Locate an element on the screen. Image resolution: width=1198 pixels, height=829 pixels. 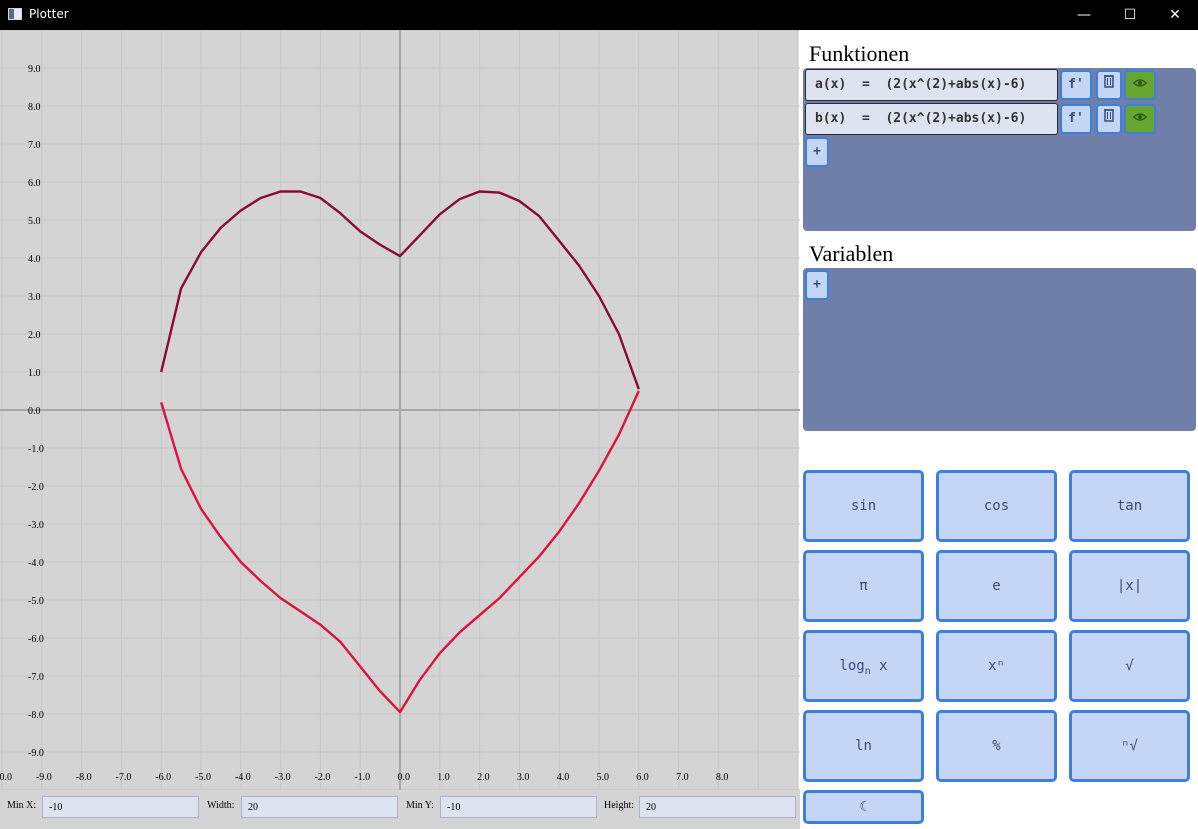
delete-button-b is located at coordinates (1109, 119).